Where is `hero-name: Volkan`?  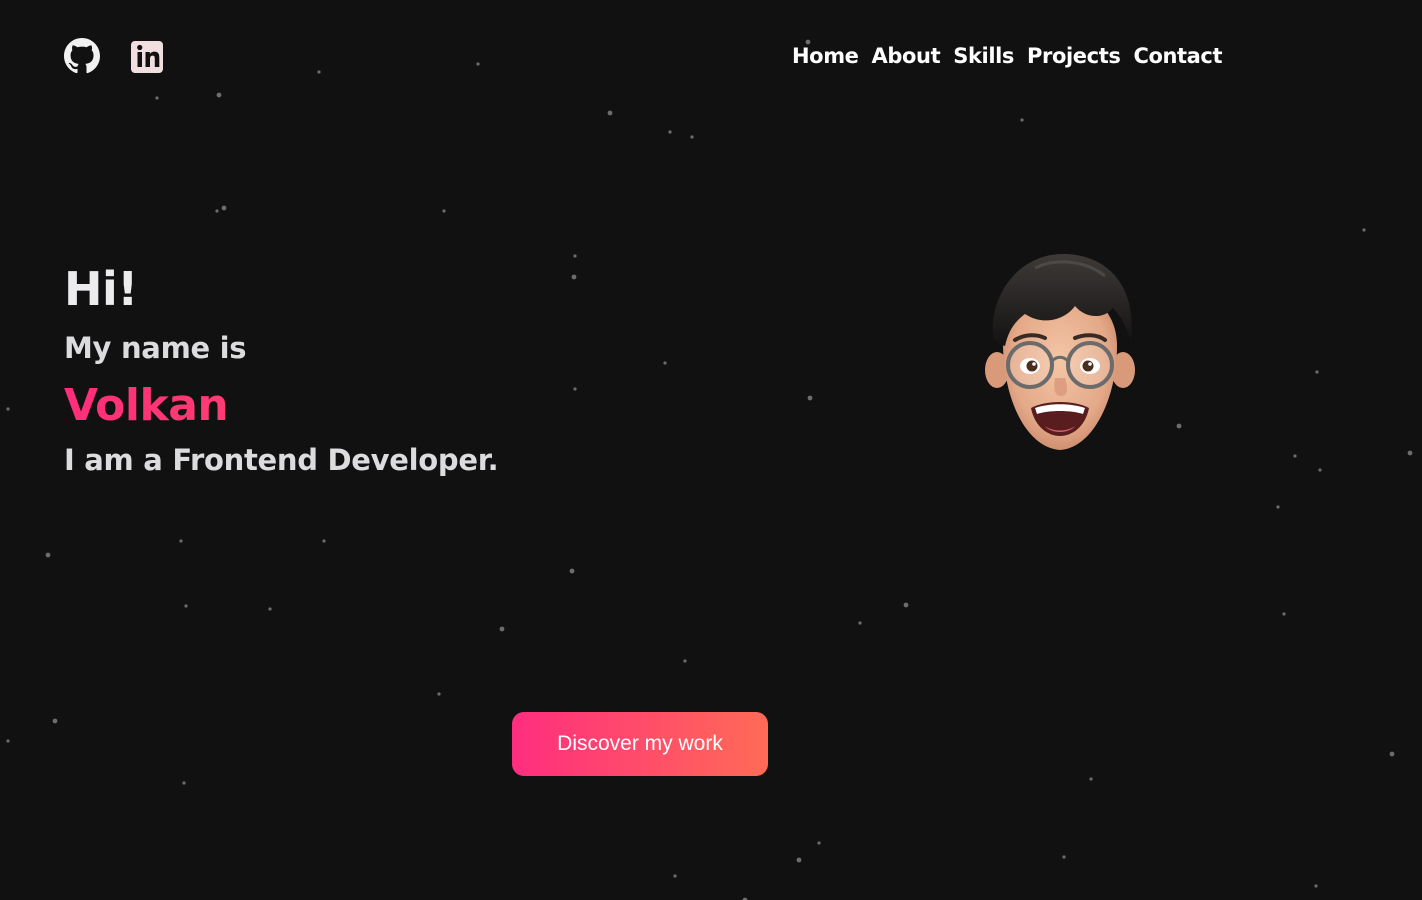
hero-name: Volkan is located at coordinates (281, 406).